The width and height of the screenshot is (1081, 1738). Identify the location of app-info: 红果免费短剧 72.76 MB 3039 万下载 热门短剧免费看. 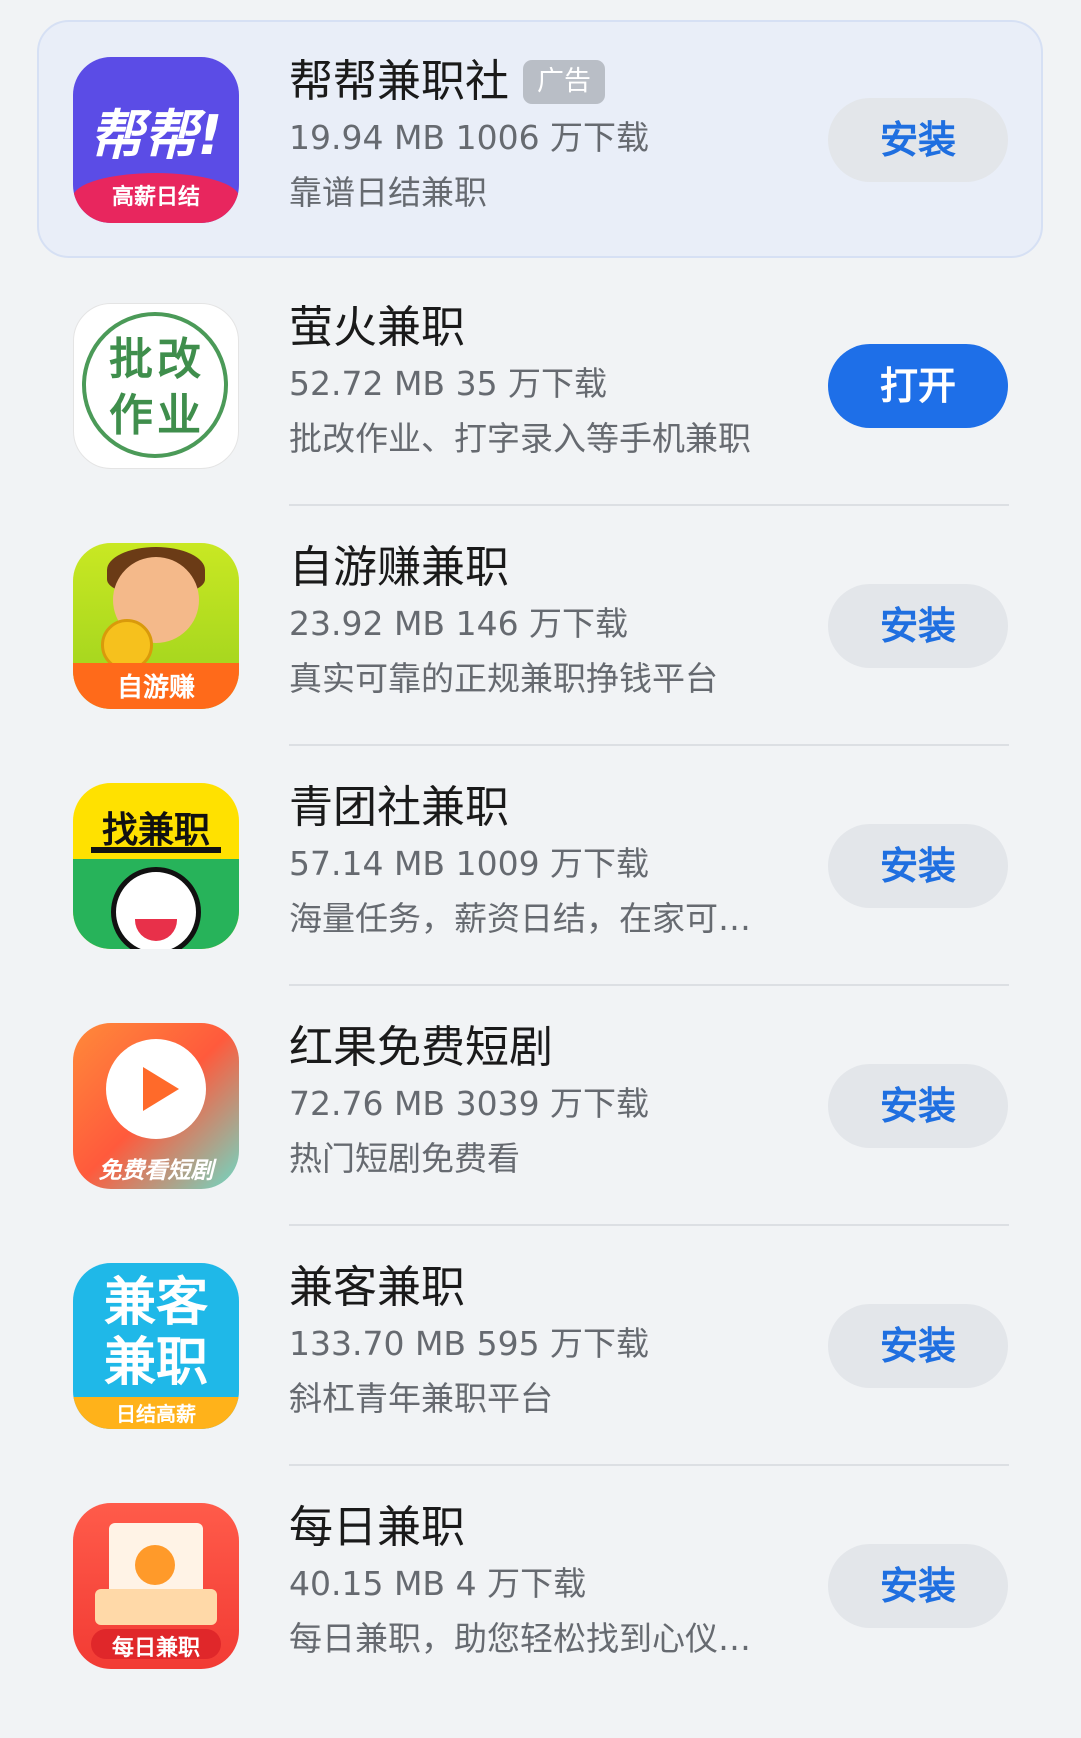
(549, 1100).